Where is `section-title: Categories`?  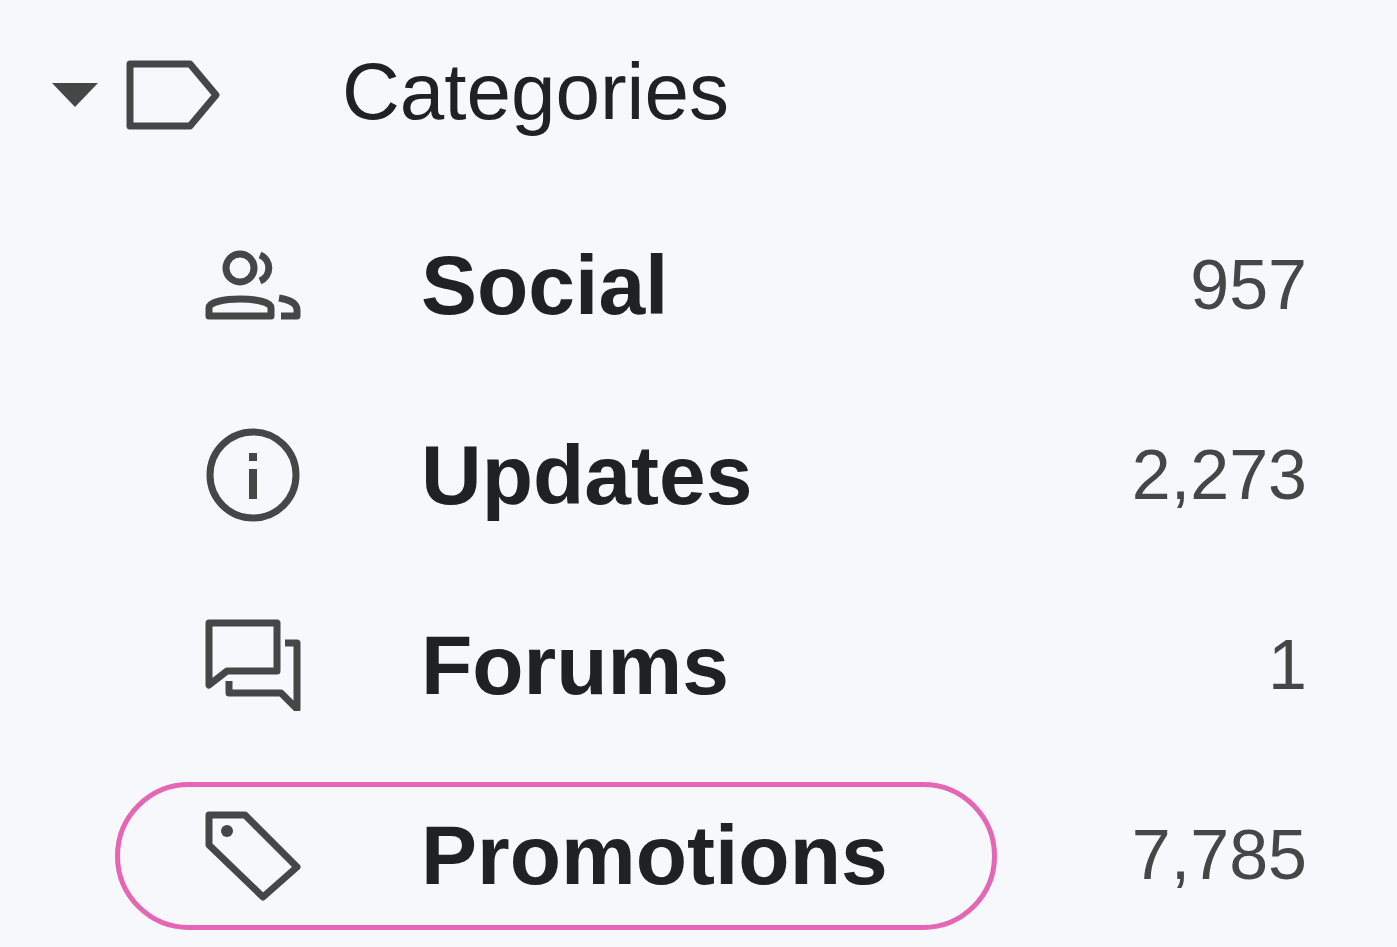
section-title: Categories is located at coordinates (535, 95).